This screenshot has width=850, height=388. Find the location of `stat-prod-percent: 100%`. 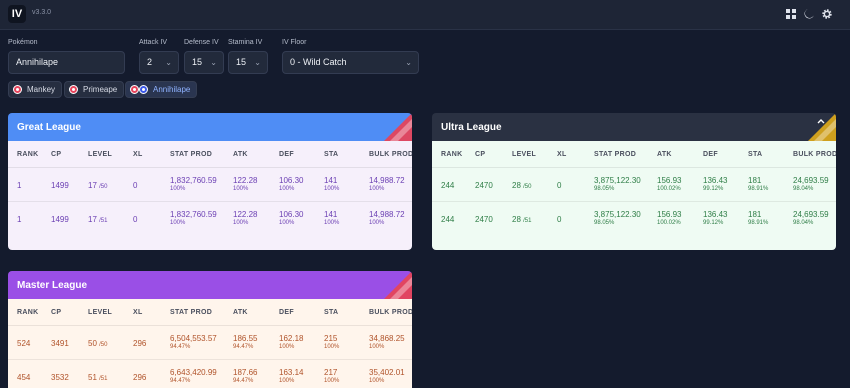

stat-prod-percent: 100% is located at coordinates (178, 223).